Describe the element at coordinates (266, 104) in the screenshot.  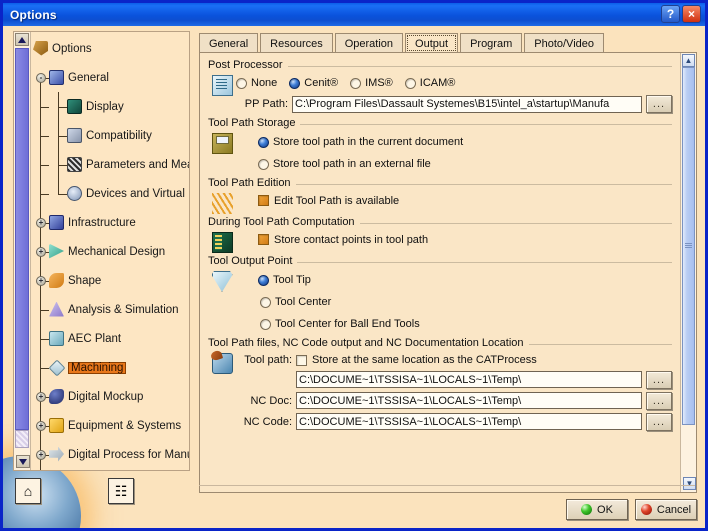
I see `pp-path-label: PP Path:` at that location.